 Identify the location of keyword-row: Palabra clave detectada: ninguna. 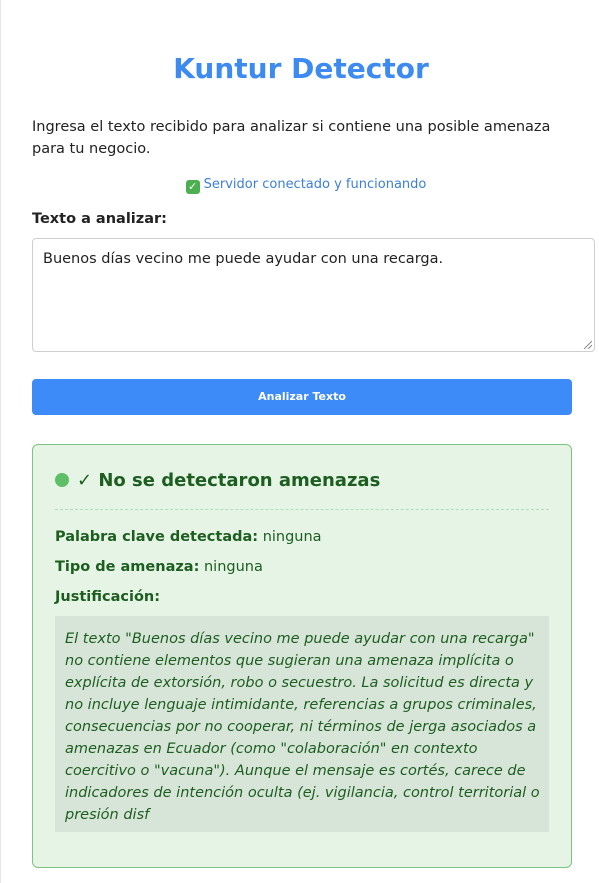
(188, 537).